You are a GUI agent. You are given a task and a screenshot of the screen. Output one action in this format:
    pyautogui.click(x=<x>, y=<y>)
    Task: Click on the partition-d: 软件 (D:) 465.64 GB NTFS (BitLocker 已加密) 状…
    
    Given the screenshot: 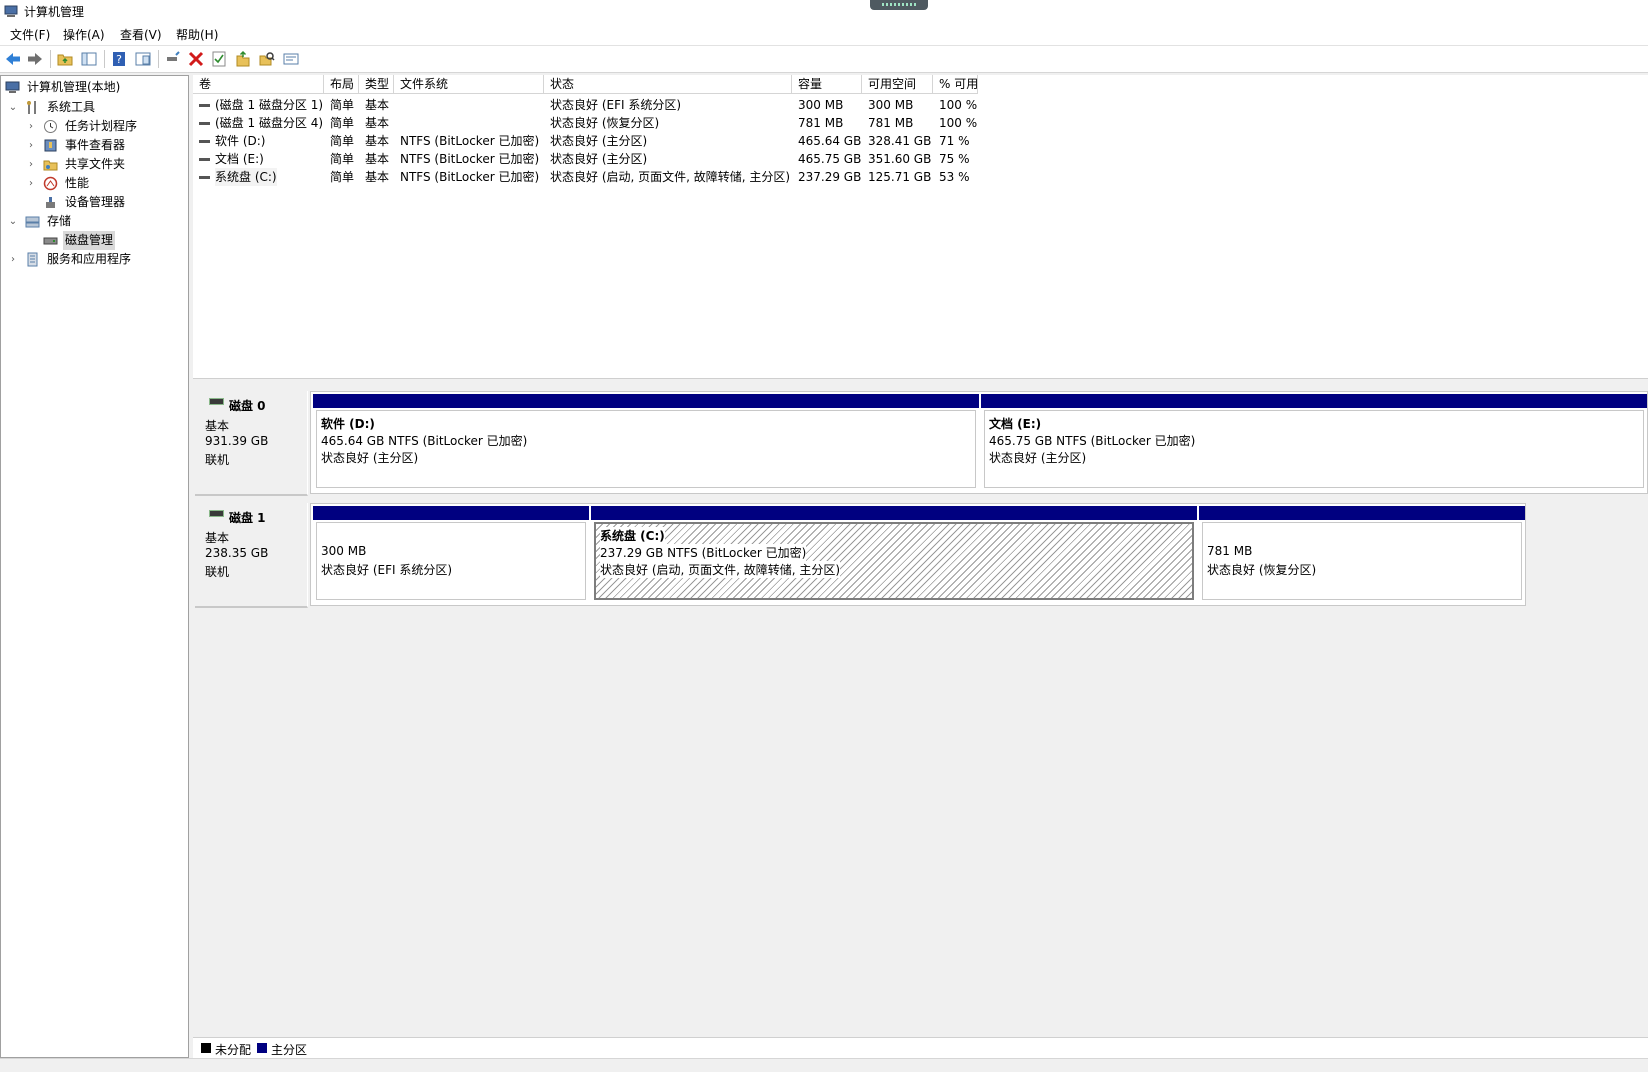 What is the action you would take?
    pyautogui.click(x=646, y=442)
    